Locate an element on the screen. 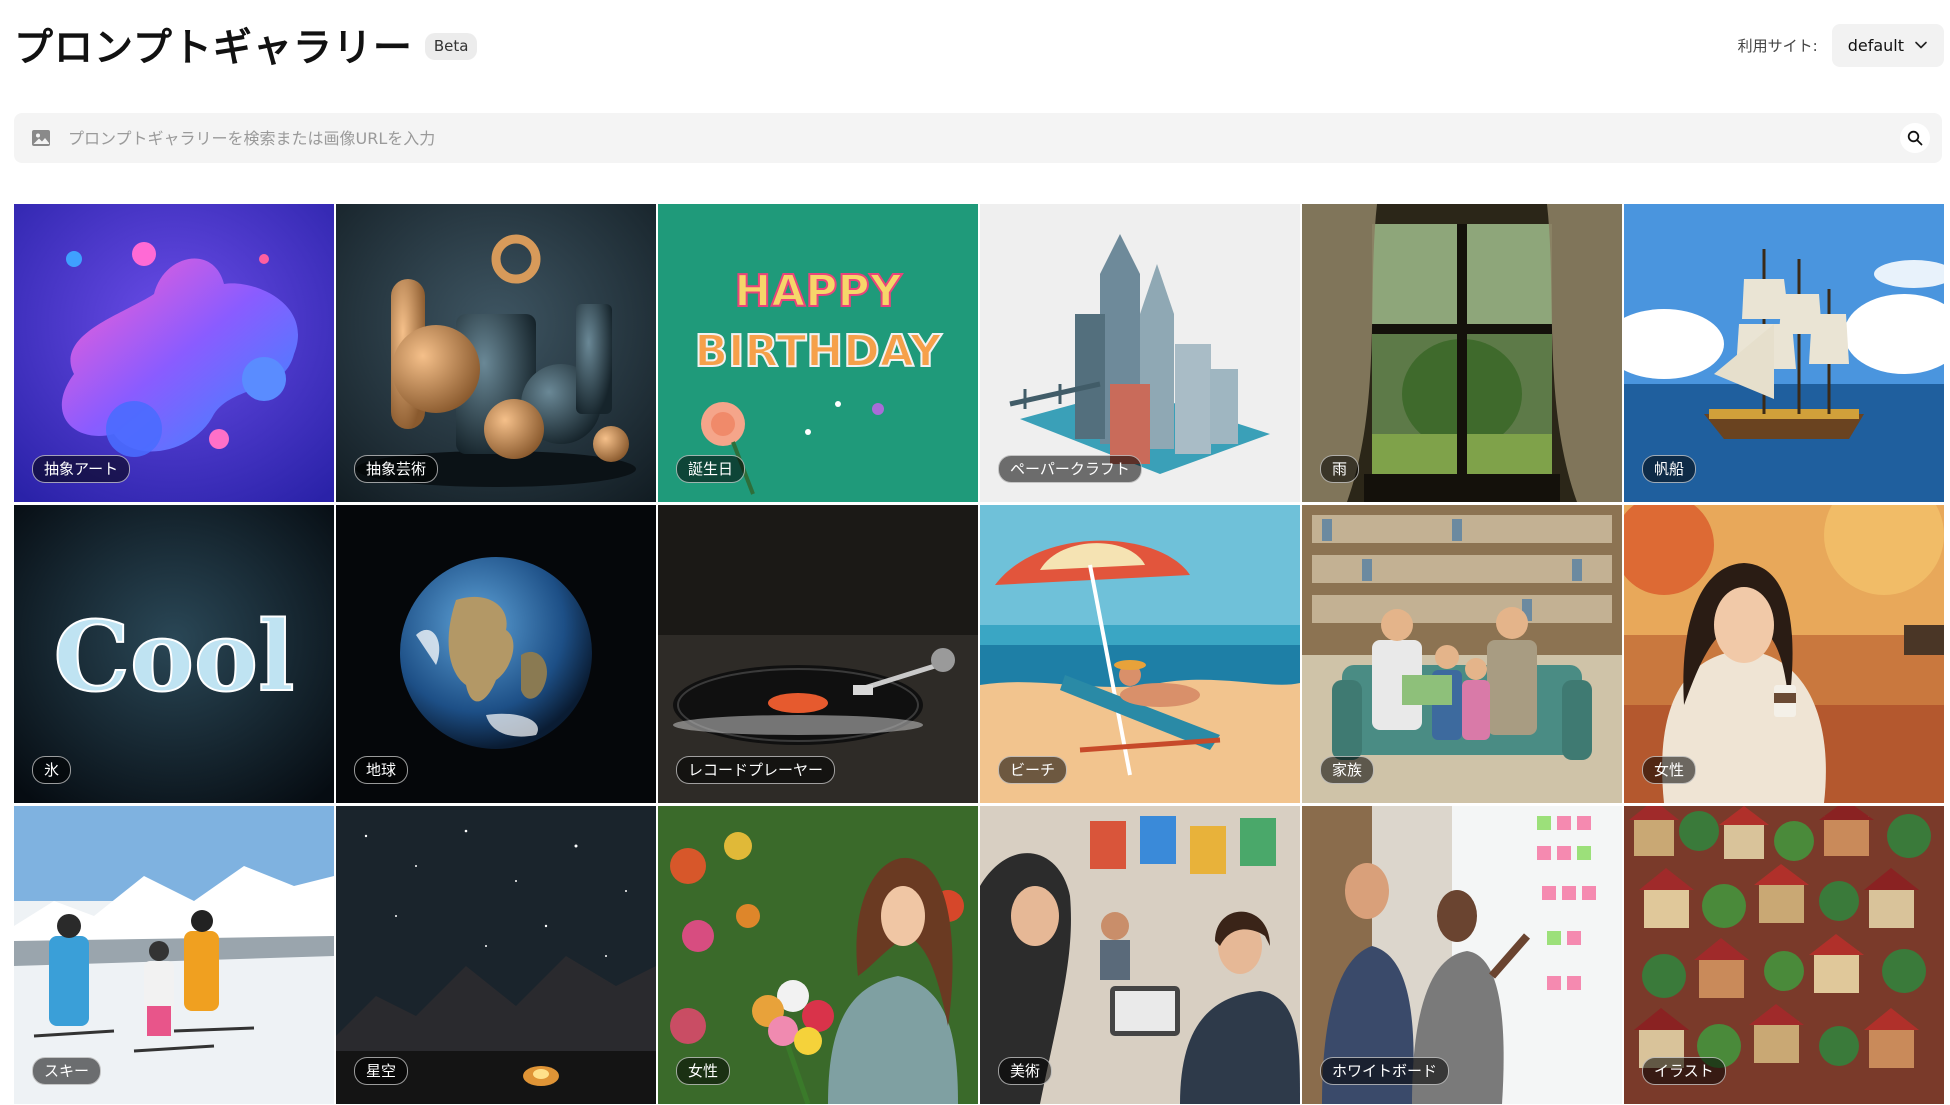 The width and height of the screenshot is (1950, 1105). tile-label: レコードプレーヤー is located at coordinates (756, 769).